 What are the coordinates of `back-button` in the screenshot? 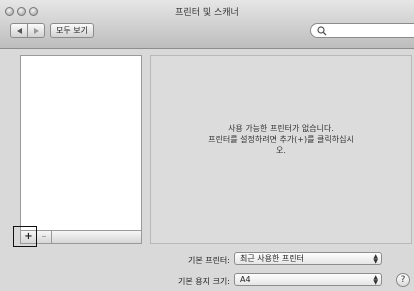 It's located at (19, 30).